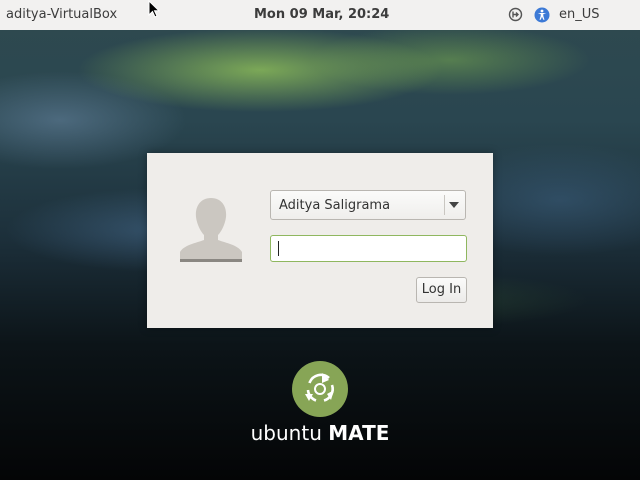  What do you see at coordinates (368, 248) in the screenshot?
I see `password-input` at bounding box center [368, 248].